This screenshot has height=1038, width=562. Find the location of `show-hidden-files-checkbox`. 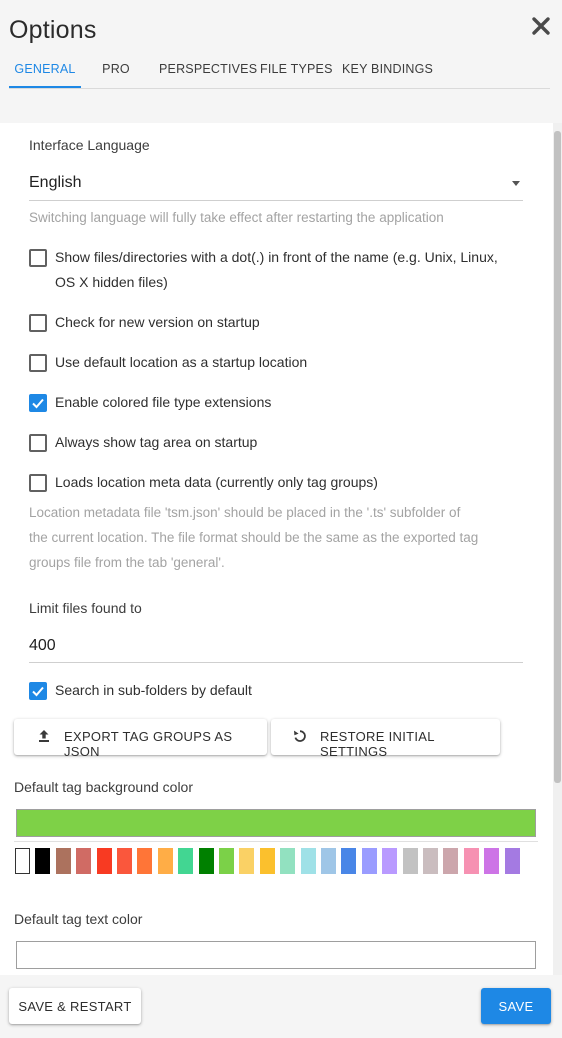

show-hidden-files-checkbox is located at coordinates (38, 258).